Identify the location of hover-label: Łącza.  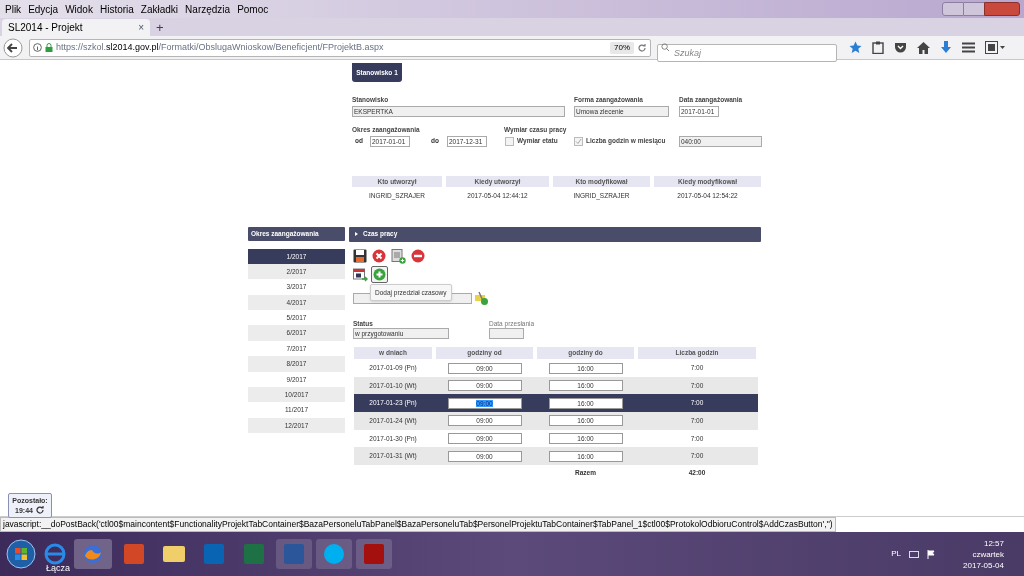
(58, 568).